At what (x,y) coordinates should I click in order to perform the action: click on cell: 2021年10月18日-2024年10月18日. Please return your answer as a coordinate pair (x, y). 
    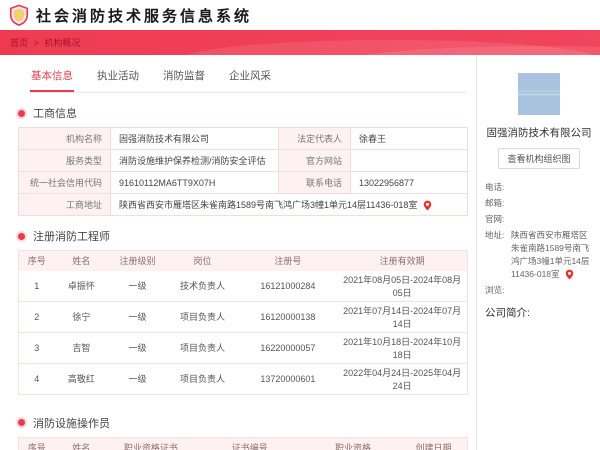
    Looking at the image, I should click on (402, 348).